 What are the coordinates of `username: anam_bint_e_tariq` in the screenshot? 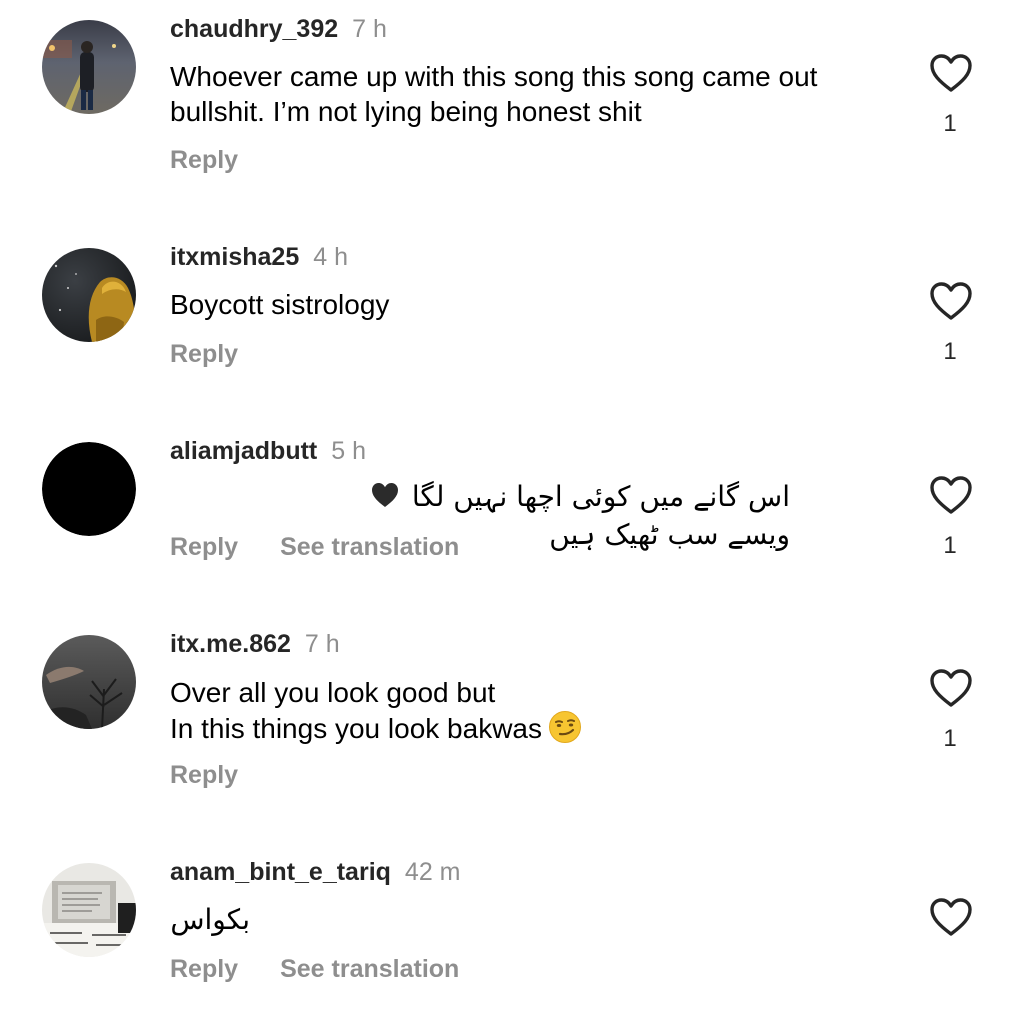 It's located at (280, 872).